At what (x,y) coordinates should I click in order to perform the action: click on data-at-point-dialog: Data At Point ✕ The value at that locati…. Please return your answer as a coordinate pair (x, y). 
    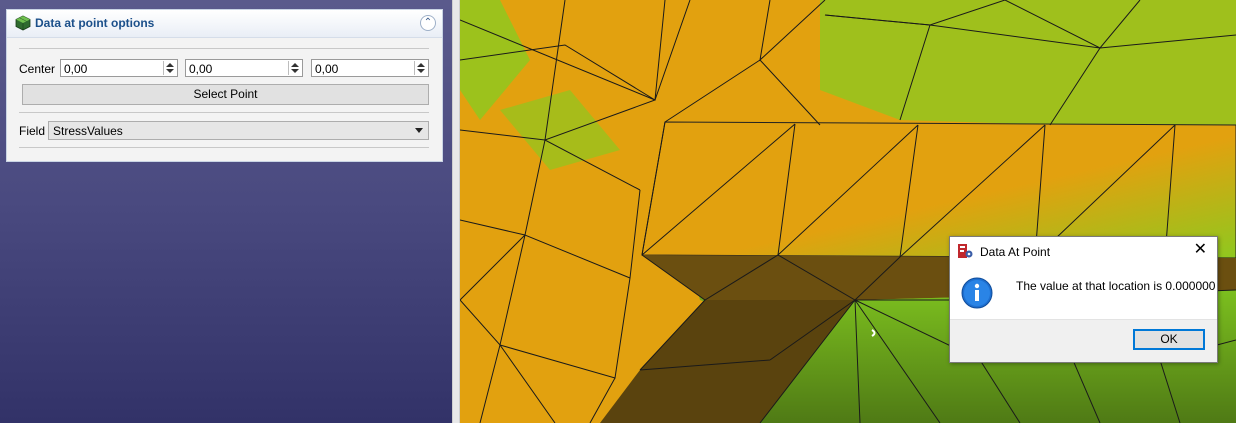
    Looking at the image, I should click on (1083, 299).